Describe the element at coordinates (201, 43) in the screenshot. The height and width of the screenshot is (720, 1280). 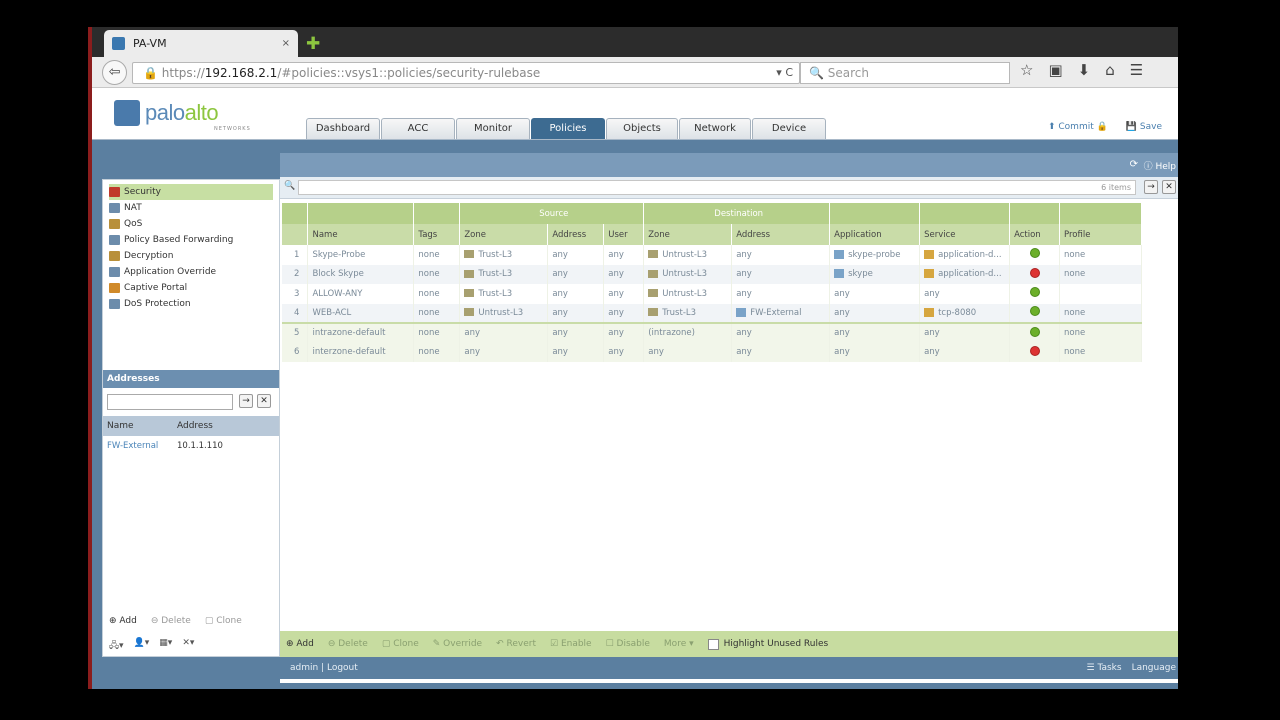
I see `browser-tab: PA-VM ×` at that location.